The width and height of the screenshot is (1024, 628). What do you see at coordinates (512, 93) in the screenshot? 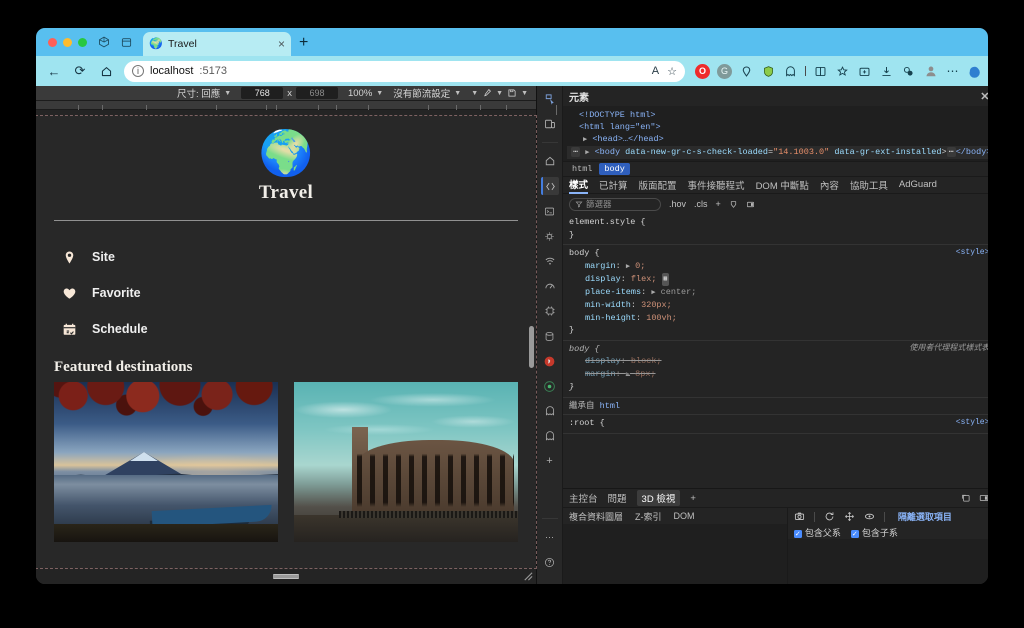
I see `screenshot-icon` at bounding box center [512, 93].